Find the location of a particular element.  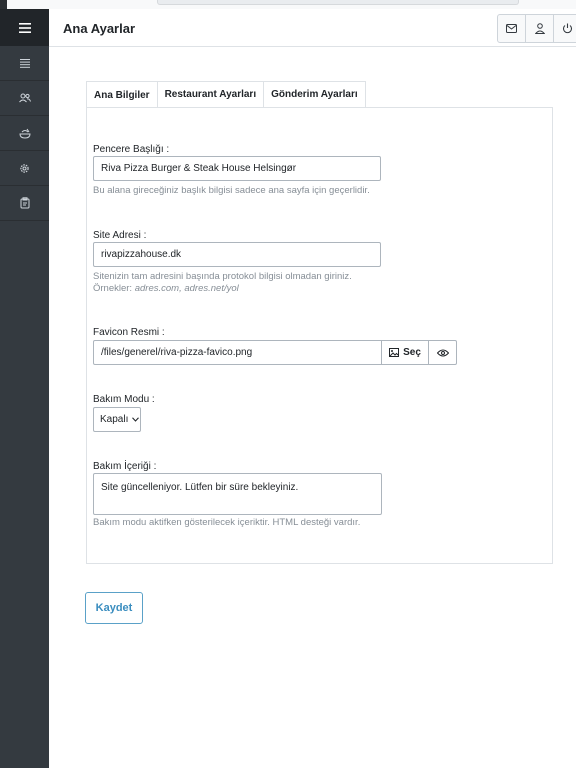

sidebar-item-settings is located at coordinates (24, 168).